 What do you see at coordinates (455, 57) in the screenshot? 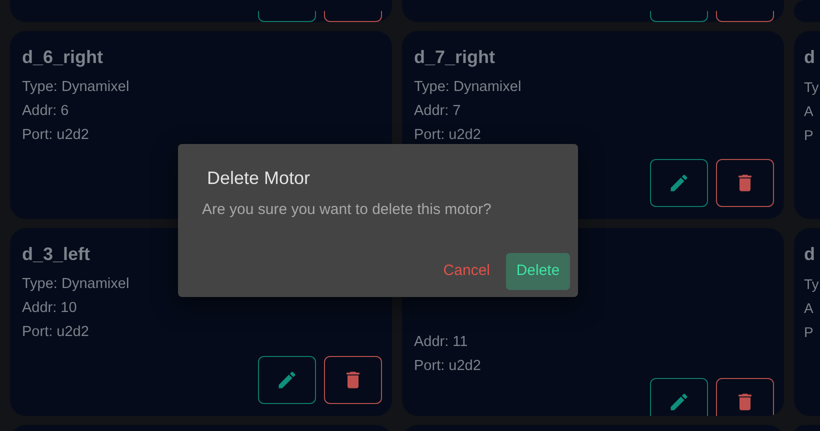
I see `motor-name: d_7_right` at bounding box center [455, 57].